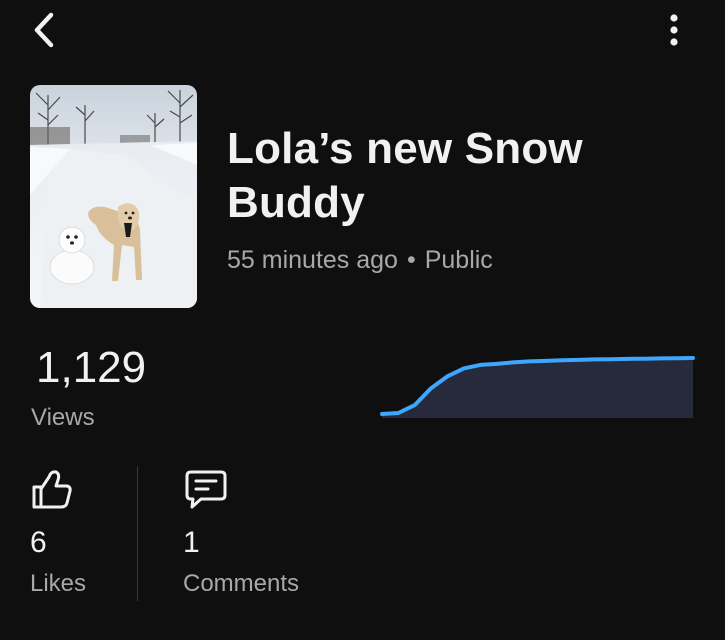 The image size is (725, 640). I want to click on comment-icon, so click(206, 489).